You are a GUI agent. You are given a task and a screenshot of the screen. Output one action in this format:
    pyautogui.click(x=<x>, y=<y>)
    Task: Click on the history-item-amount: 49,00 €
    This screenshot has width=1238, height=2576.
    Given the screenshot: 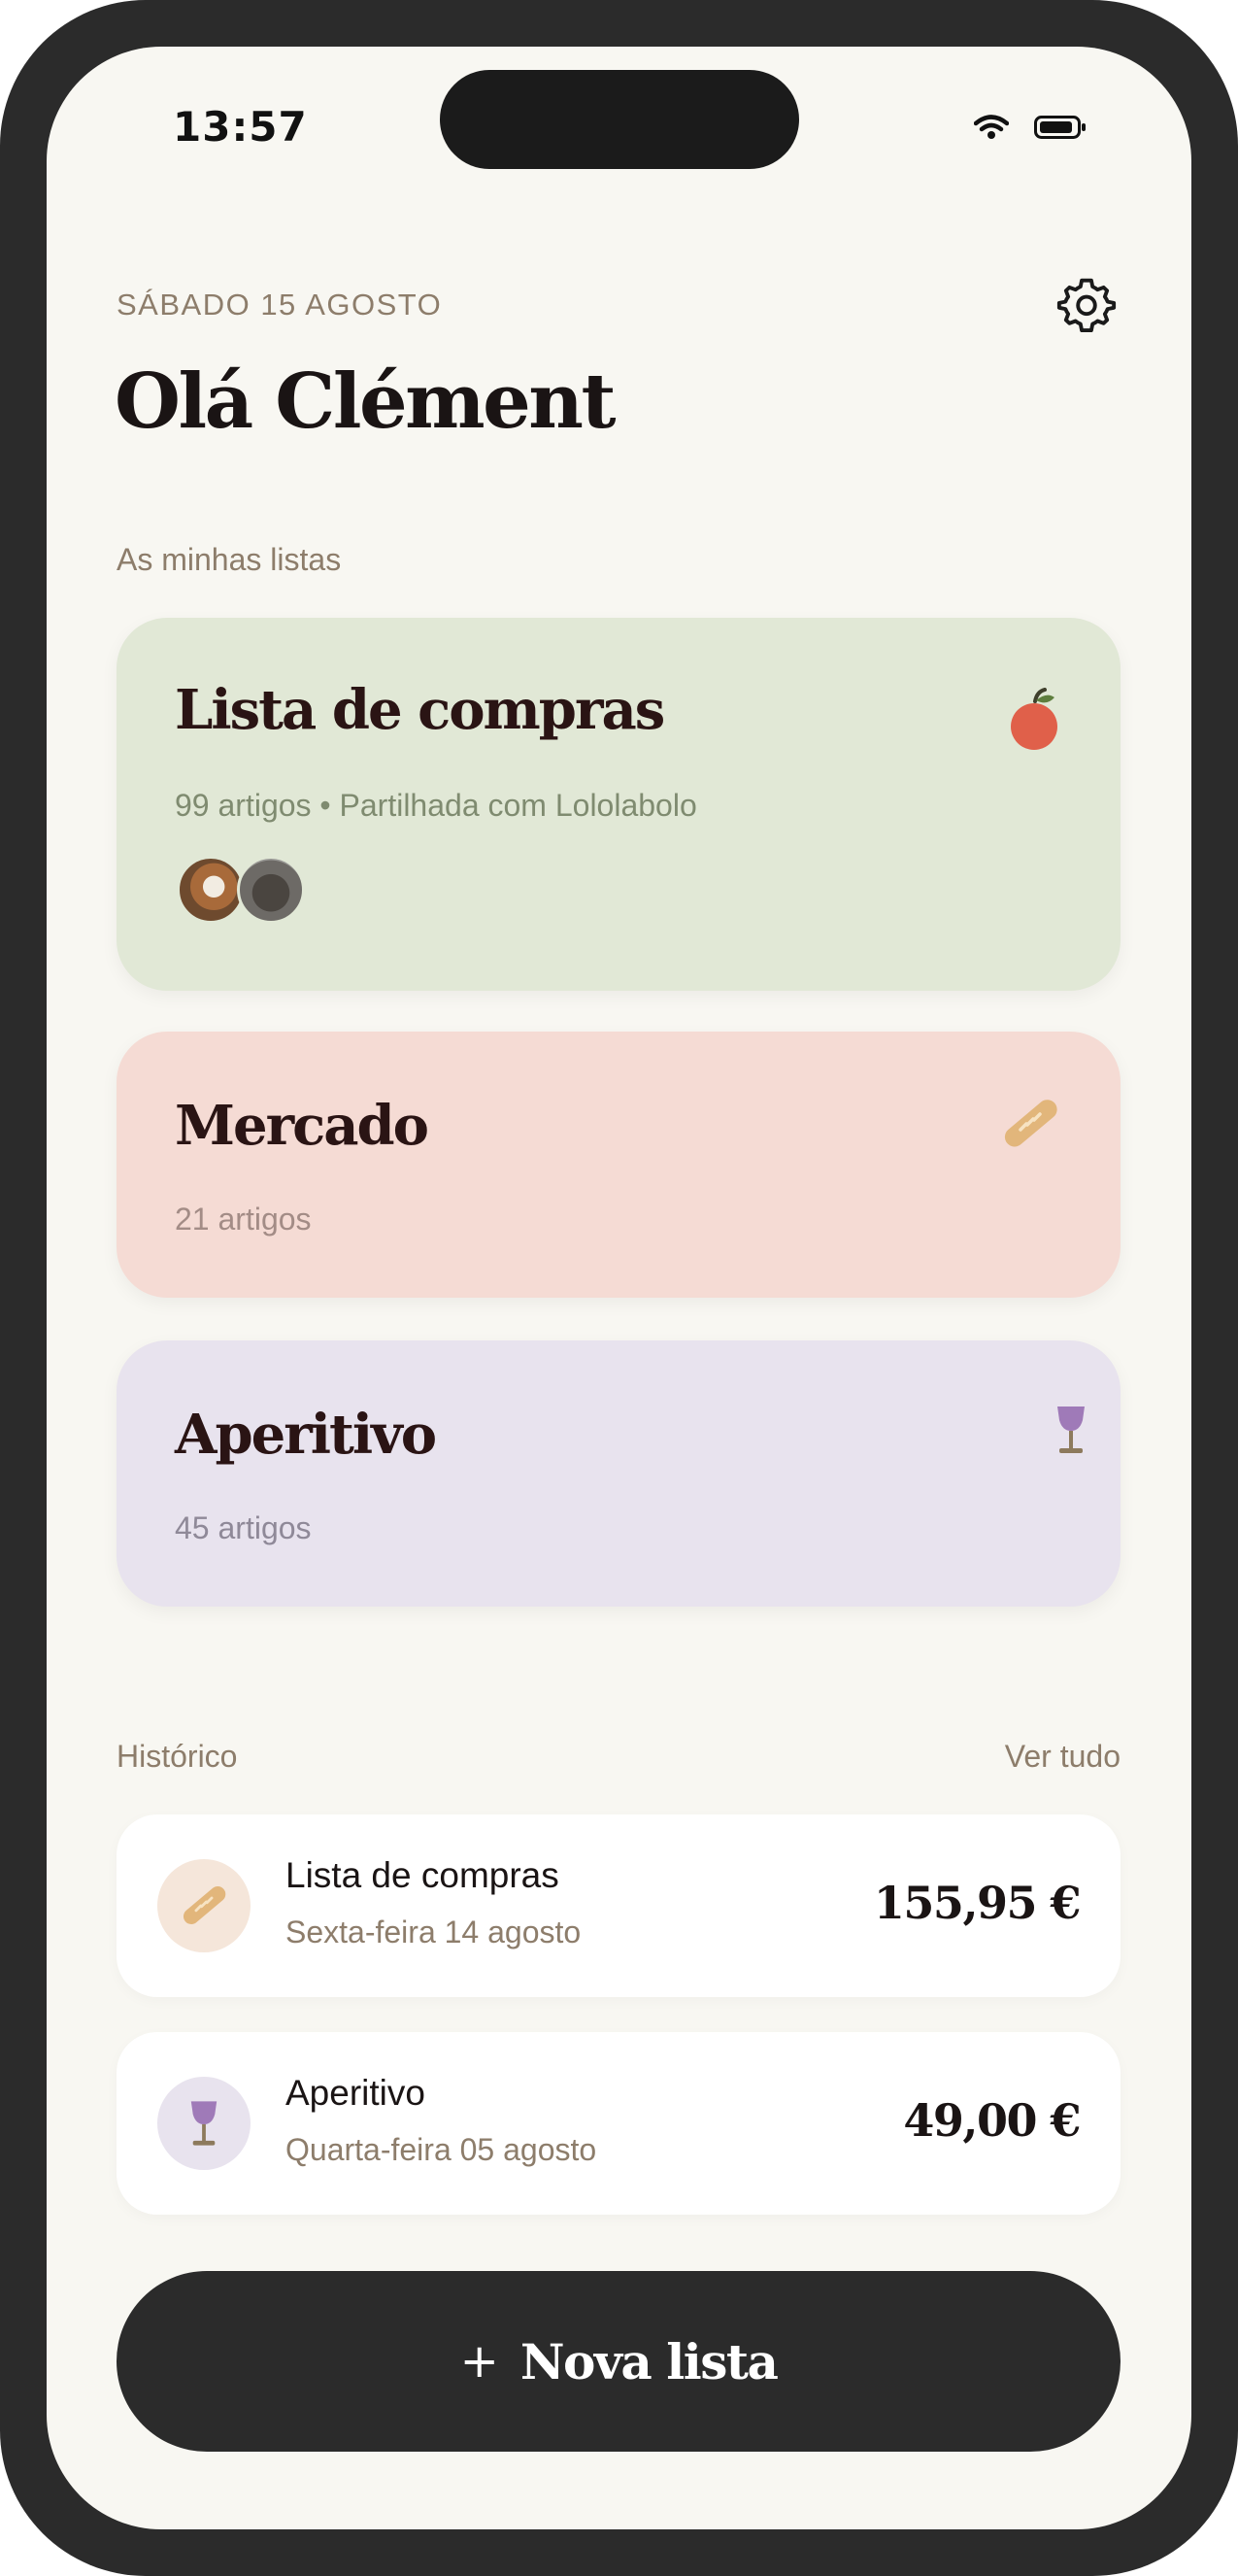 What is the action you would take?
    pyautogui.click(x=992, y=2120)
    